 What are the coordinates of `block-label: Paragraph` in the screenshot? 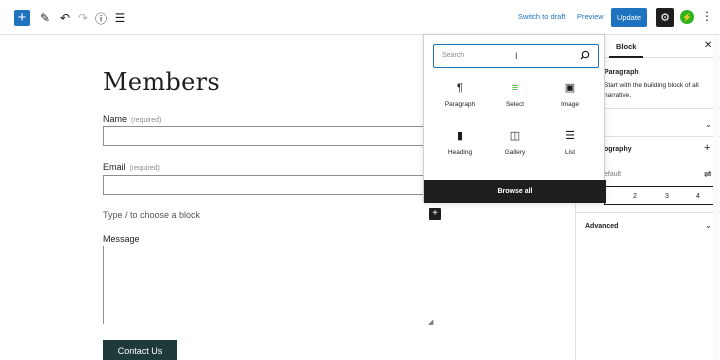 It's located at (460, 104).